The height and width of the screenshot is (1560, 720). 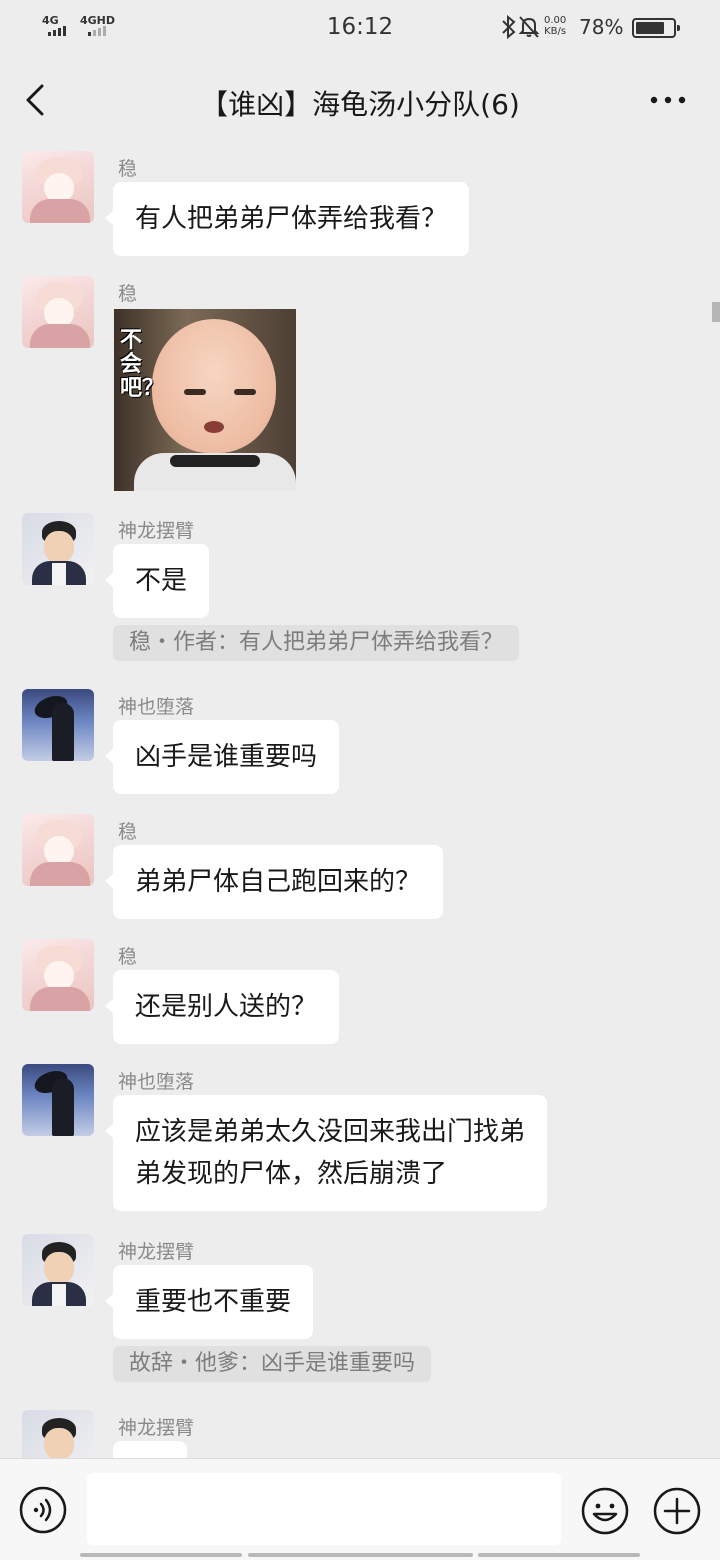 What do you see at coordinates (287, 219) in the screenshot?
I see `message-bubble: 有人把弟弟尸体弄给我看？` at bounding box center [287, 219].